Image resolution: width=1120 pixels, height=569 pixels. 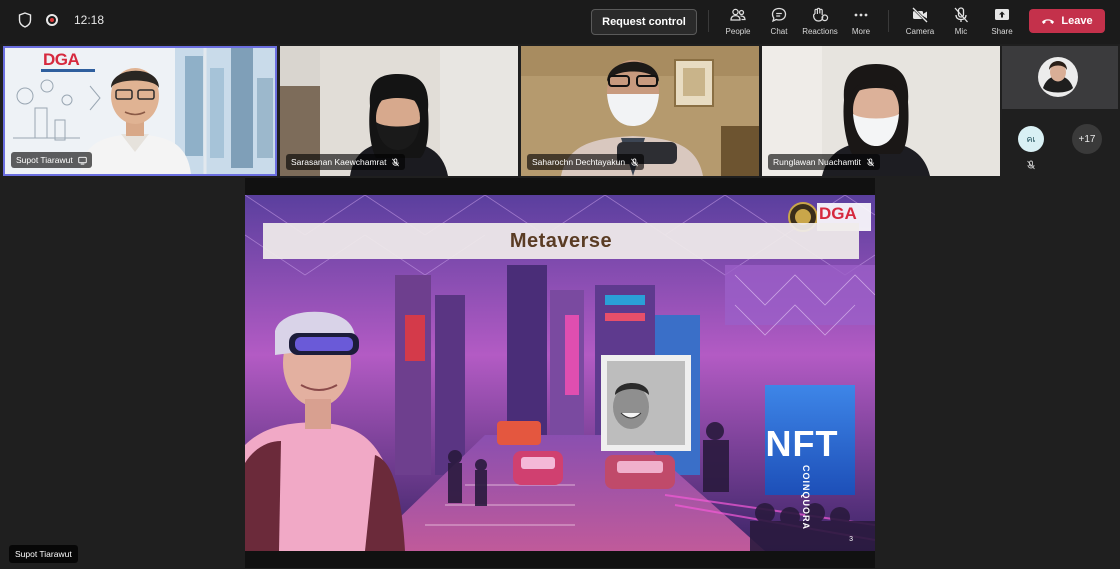 I want to click on reactions-icon, so click(x=820, y=14).